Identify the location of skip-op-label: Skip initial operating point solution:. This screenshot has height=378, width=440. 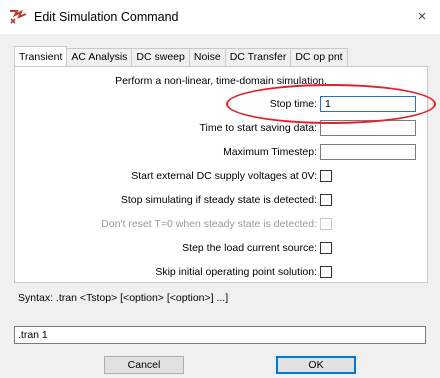
(236, 272).